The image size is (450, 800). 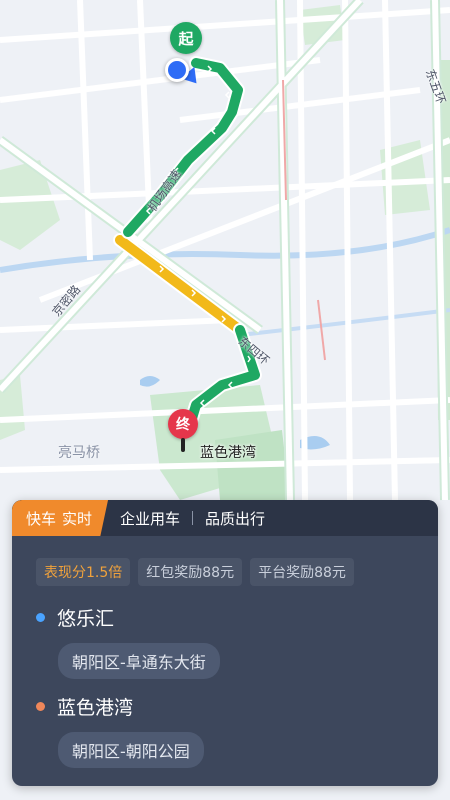 I want to click on dropoff-address: 朝阳区-朝阳公园, so click(x=131, y=750).